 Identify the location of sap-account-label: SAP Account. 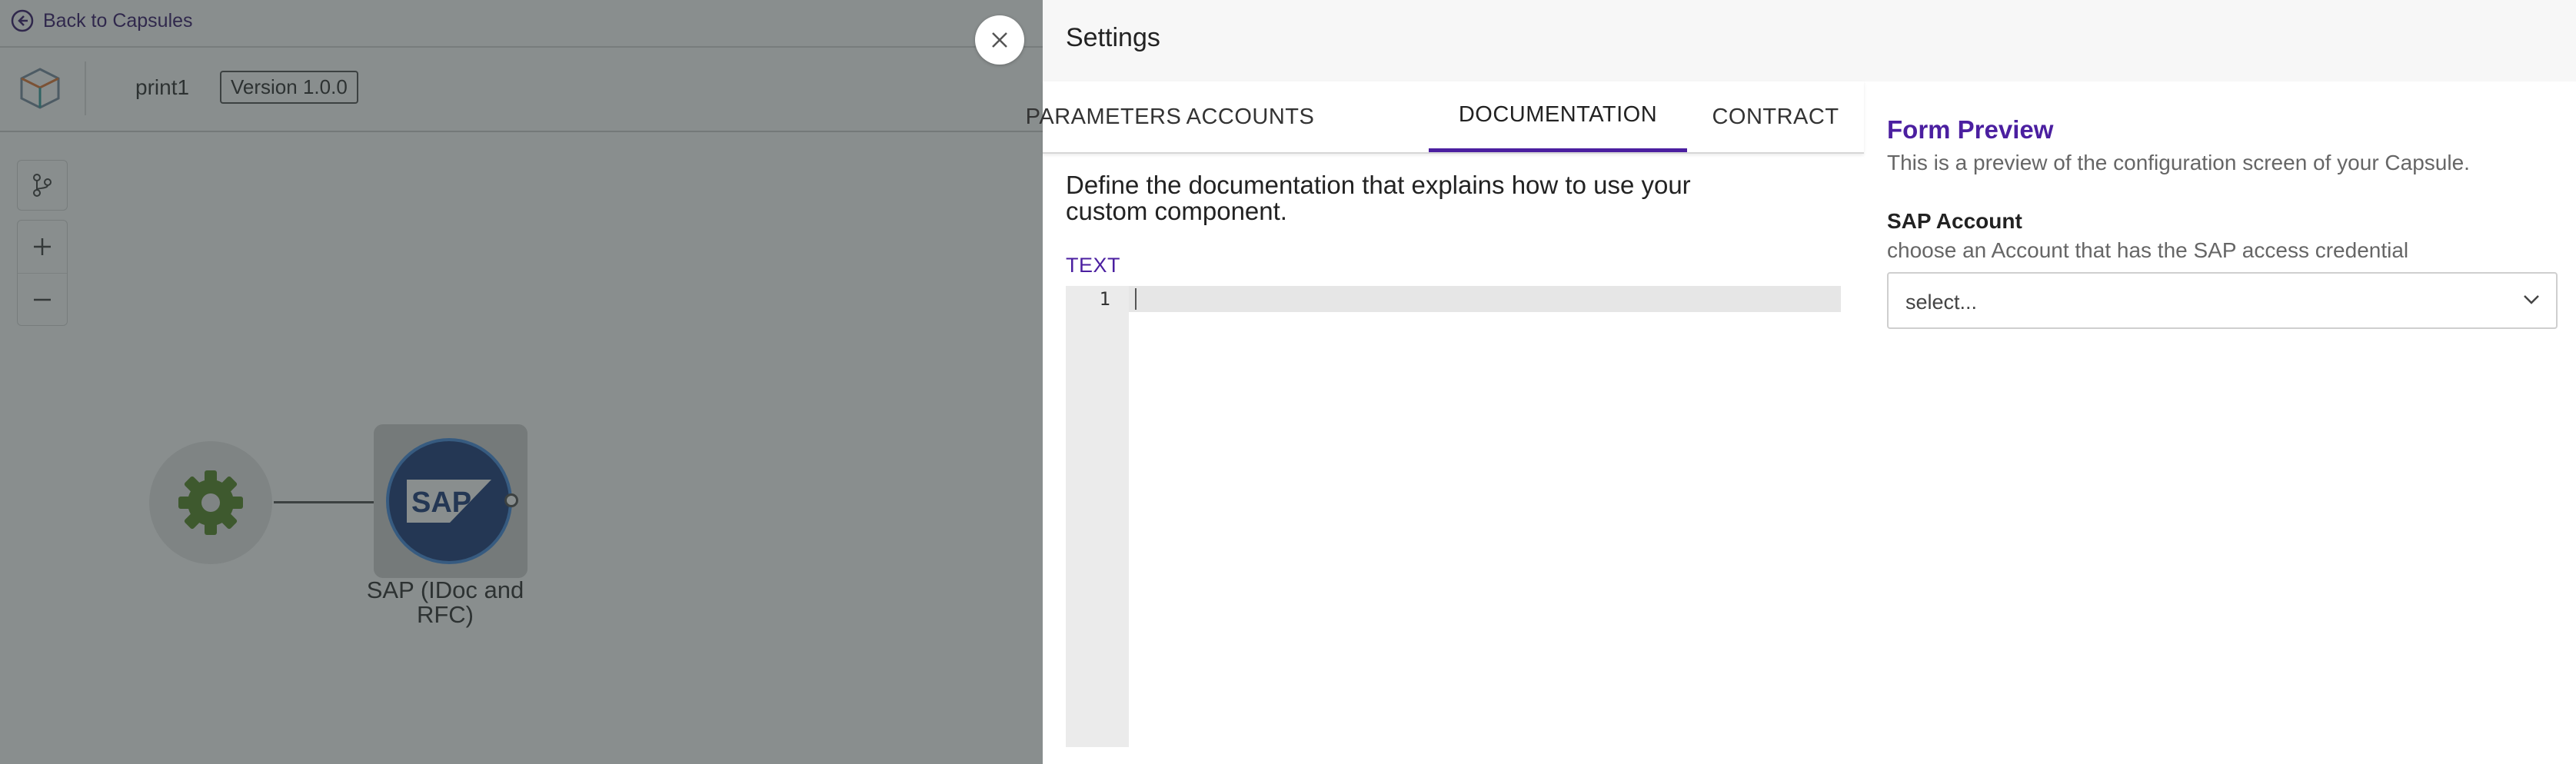
(1954, 221).